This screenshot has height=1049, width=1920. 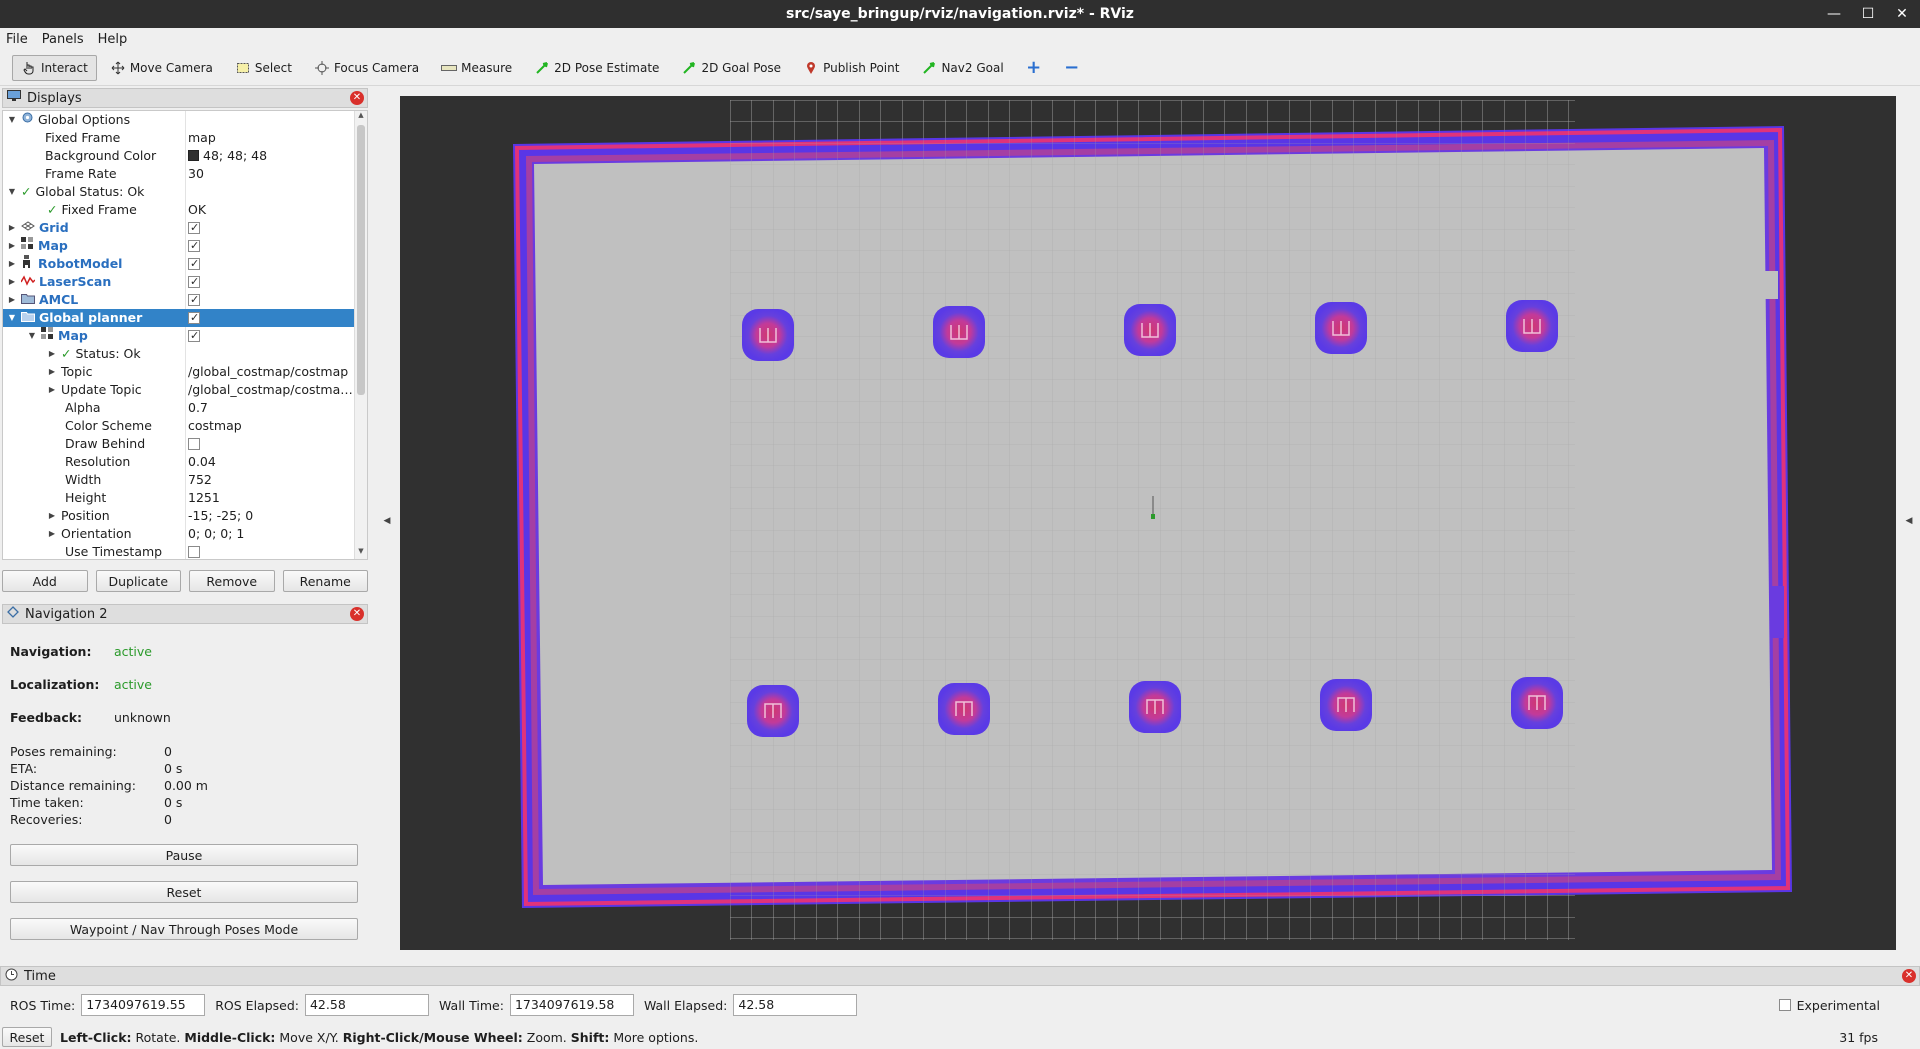 What do you see at coordinates (194, 228) in the screenshot?
I see `grid-checkbox` at bounding box center [194, 228].